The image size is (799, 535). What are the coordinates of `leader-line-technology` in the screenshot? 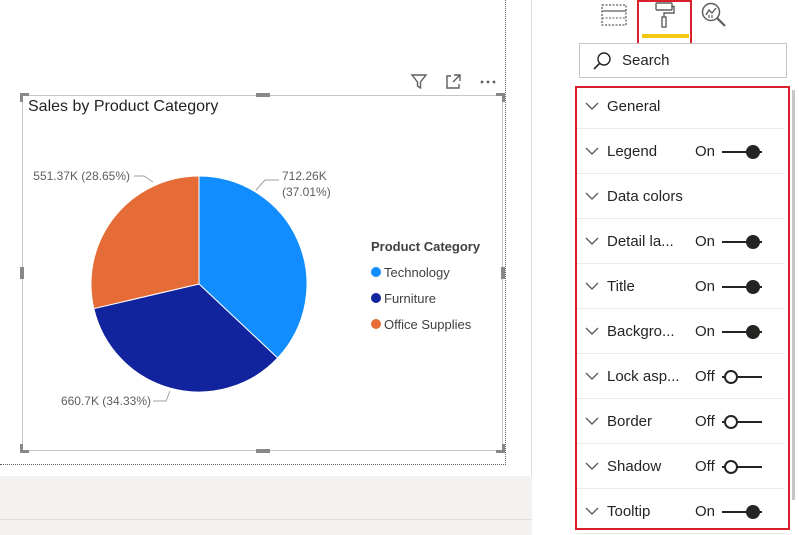 It's located at (267, 185).